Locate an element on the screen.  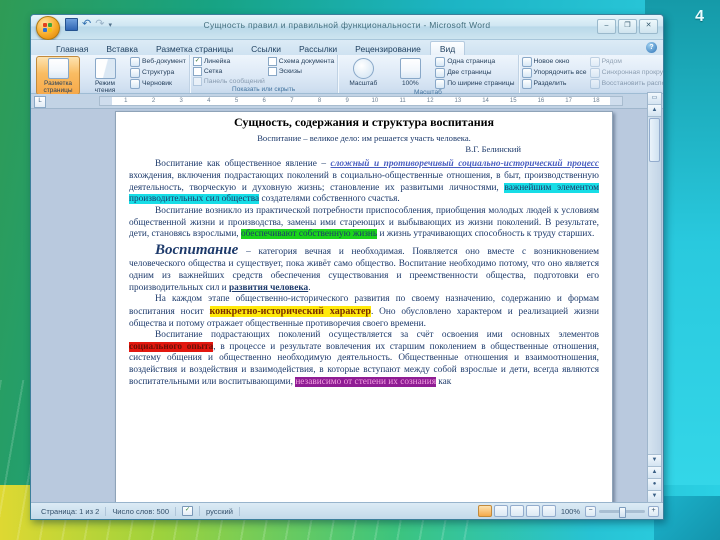
outline-view-label: Структура is located at coordinates (158, 72).